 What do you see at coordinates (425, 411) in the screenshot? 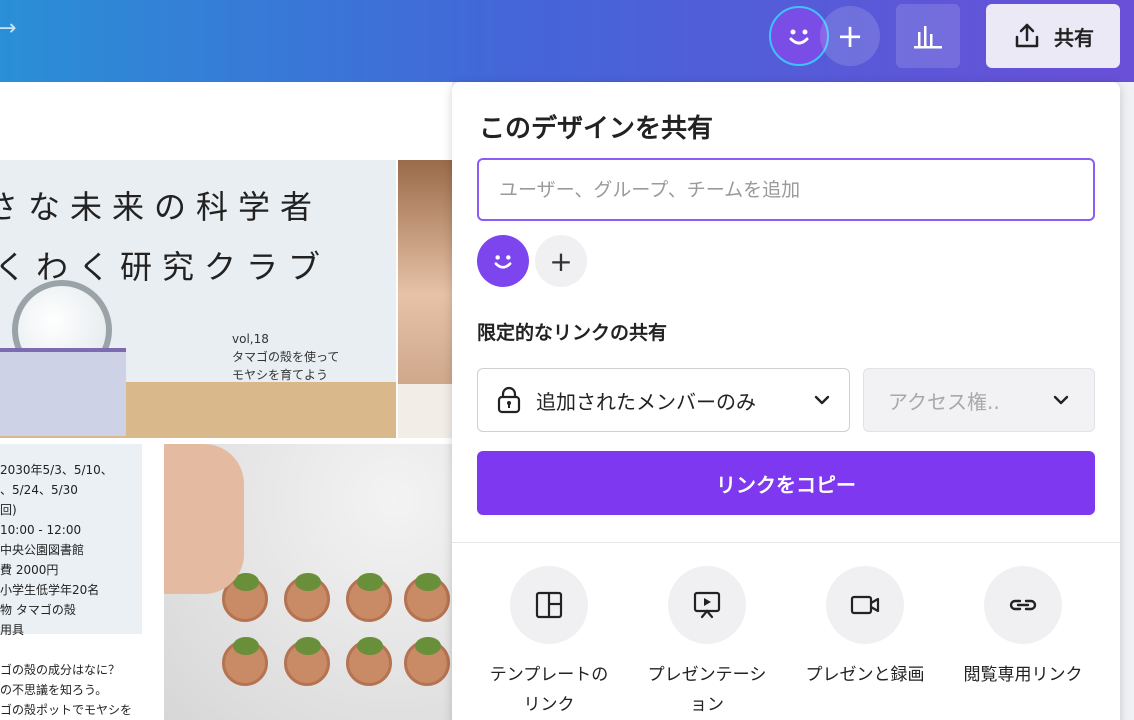
I see `photo-background` at bounding box center [425, 411].